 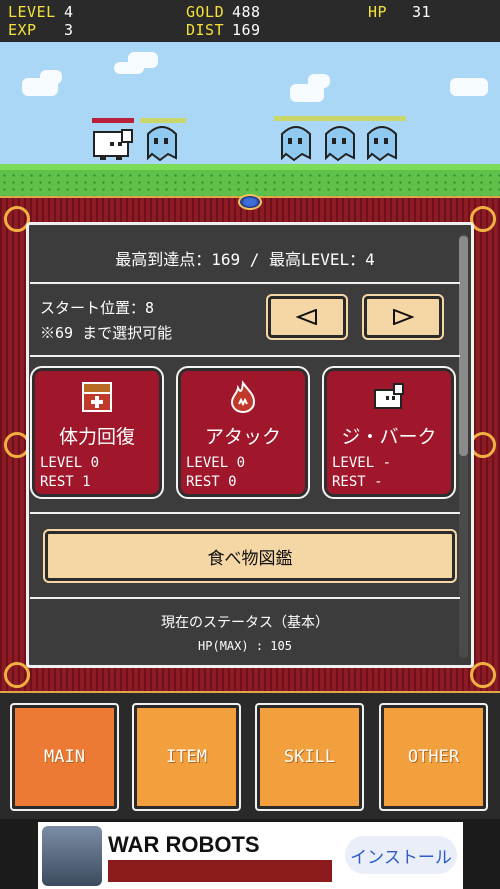 What do you see at coordinates (69, 30) in the screenshot?
I see `exp-value: 3` at bounding box center [69, 30].